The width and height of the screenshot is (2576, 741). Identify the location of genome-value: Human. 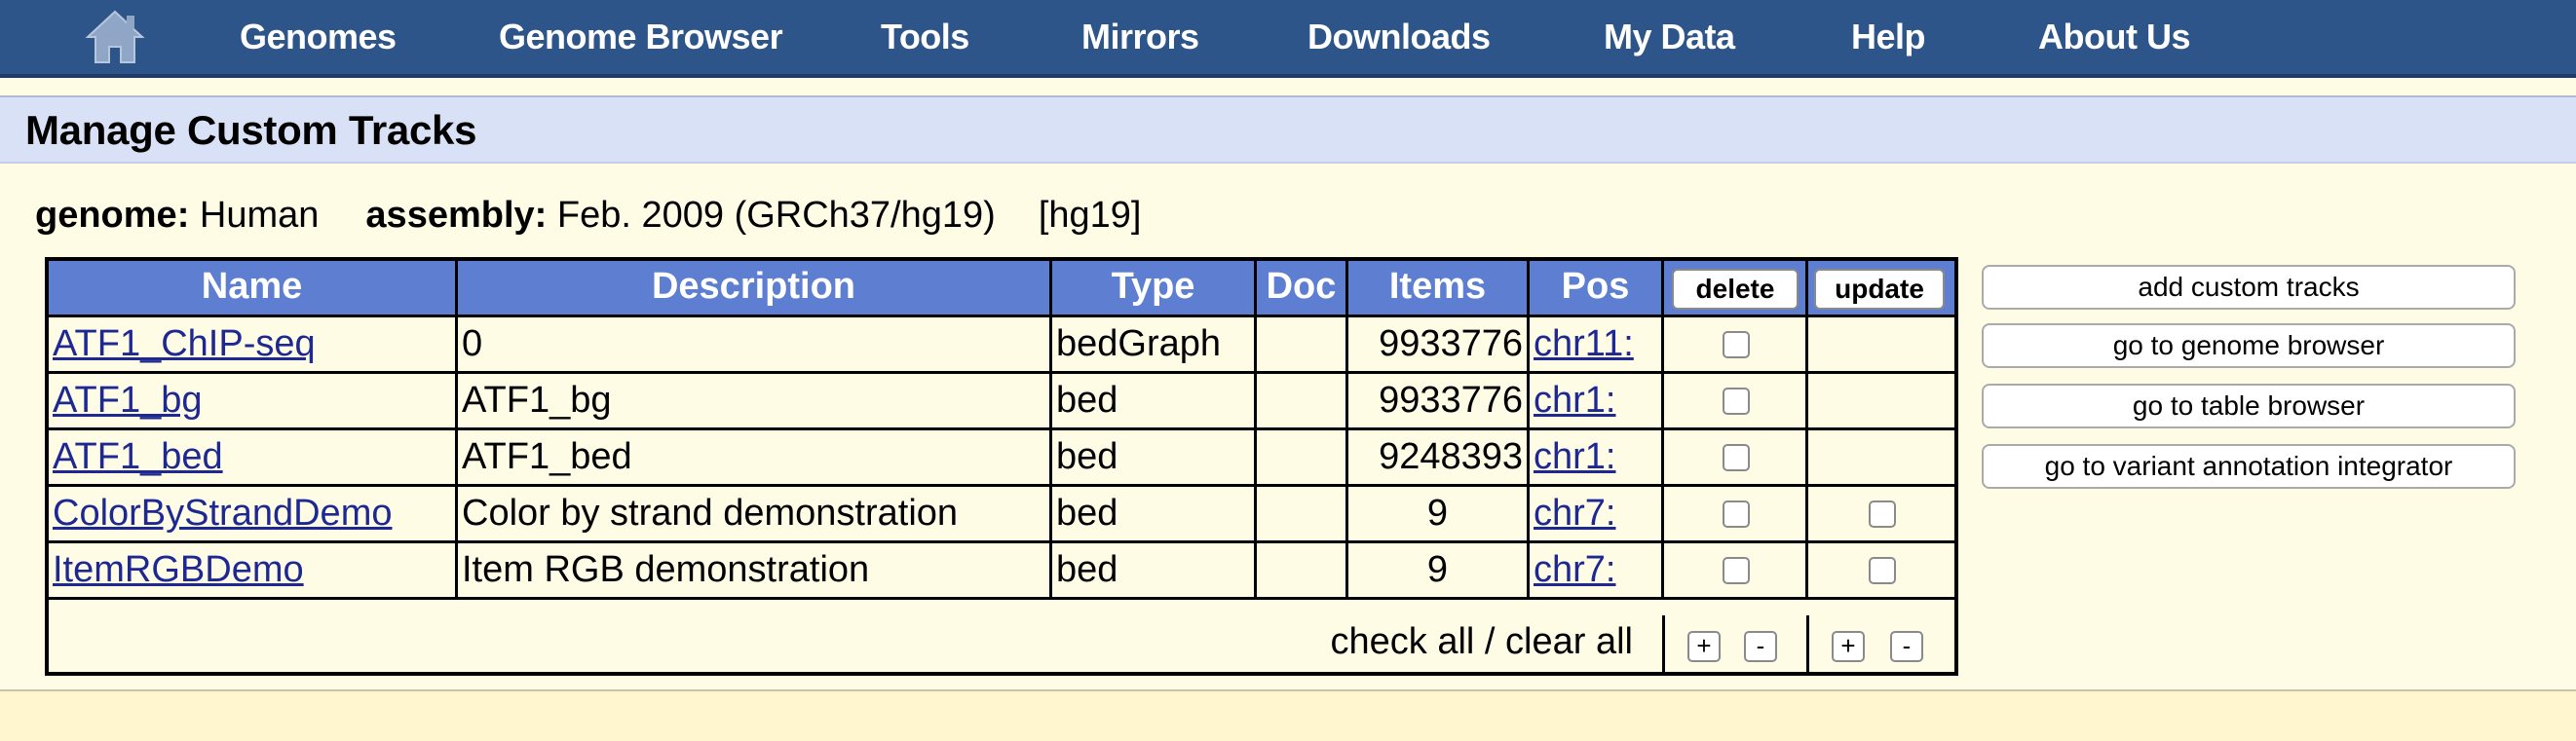
(259, 215).